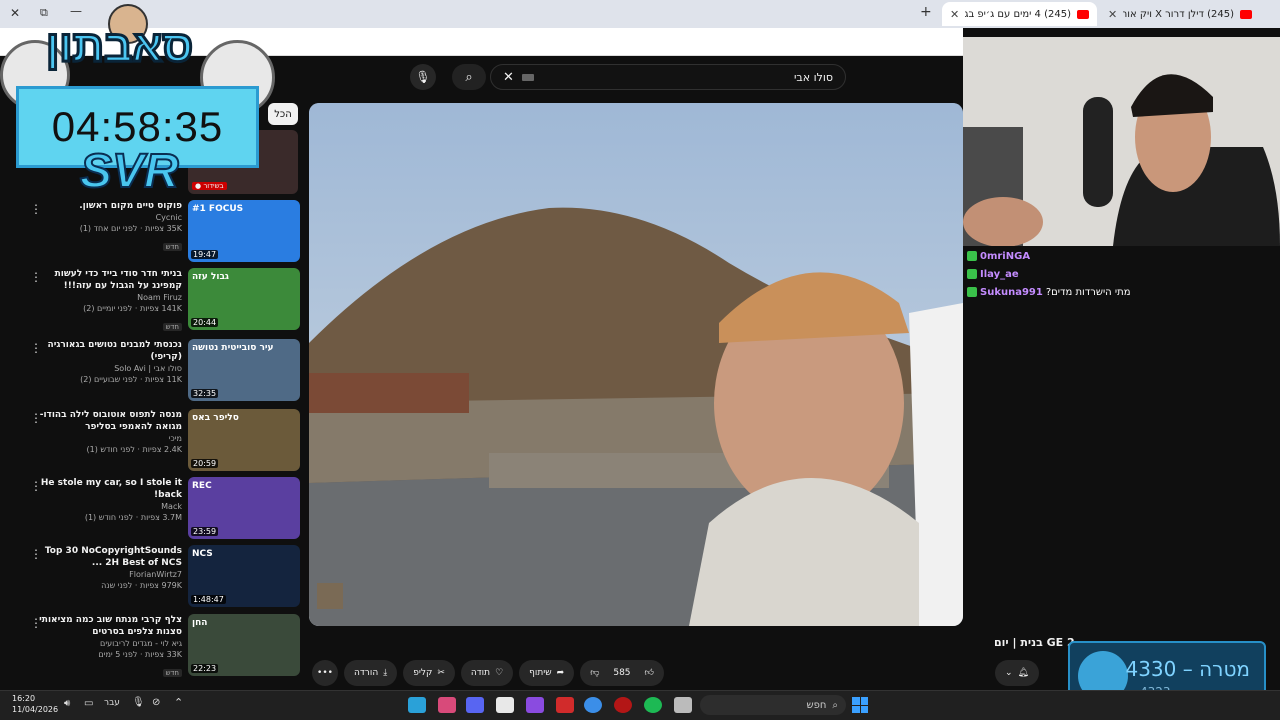  I want to click on video-thumbnail: עיר סובייטית נטושה 32:35, so click(244, 370).